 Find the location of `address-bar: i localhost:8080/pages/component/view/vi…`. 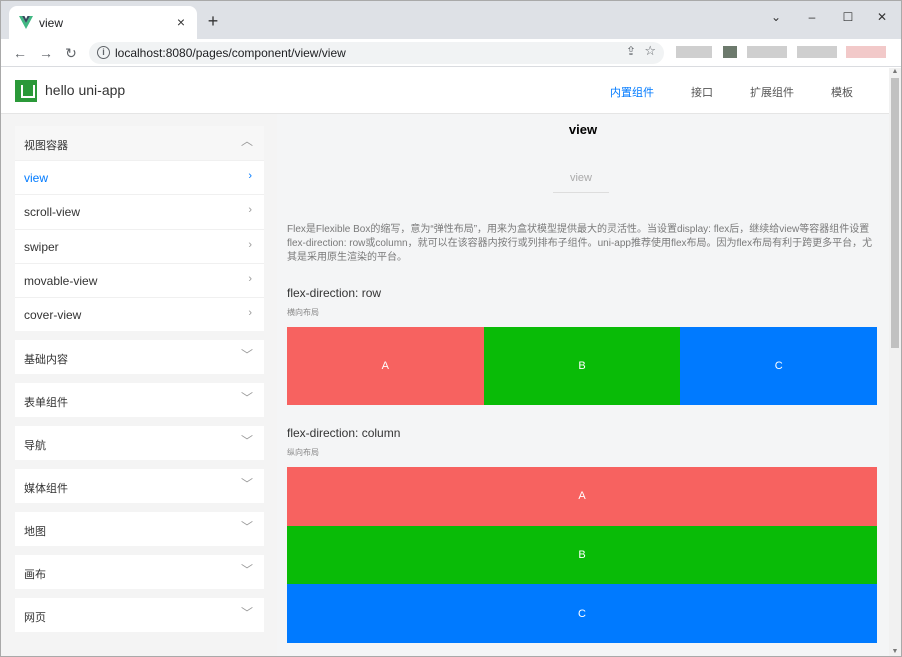

address-bar: i localhost:8080/pages/component/view/vi… is located at coordinates (376, 53).